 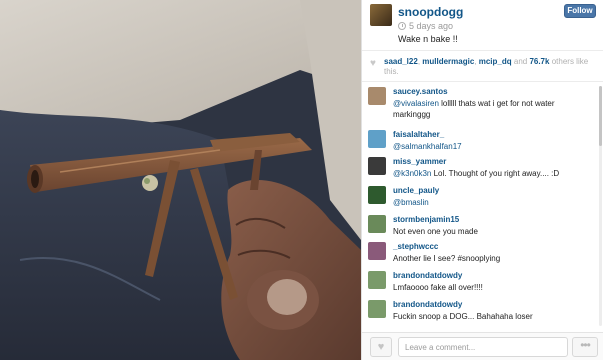 What do you see at coordinates (416, 190) in the screenshot?
I see `commenter-username: uncle_pauly` at bounding box center [416, 190].